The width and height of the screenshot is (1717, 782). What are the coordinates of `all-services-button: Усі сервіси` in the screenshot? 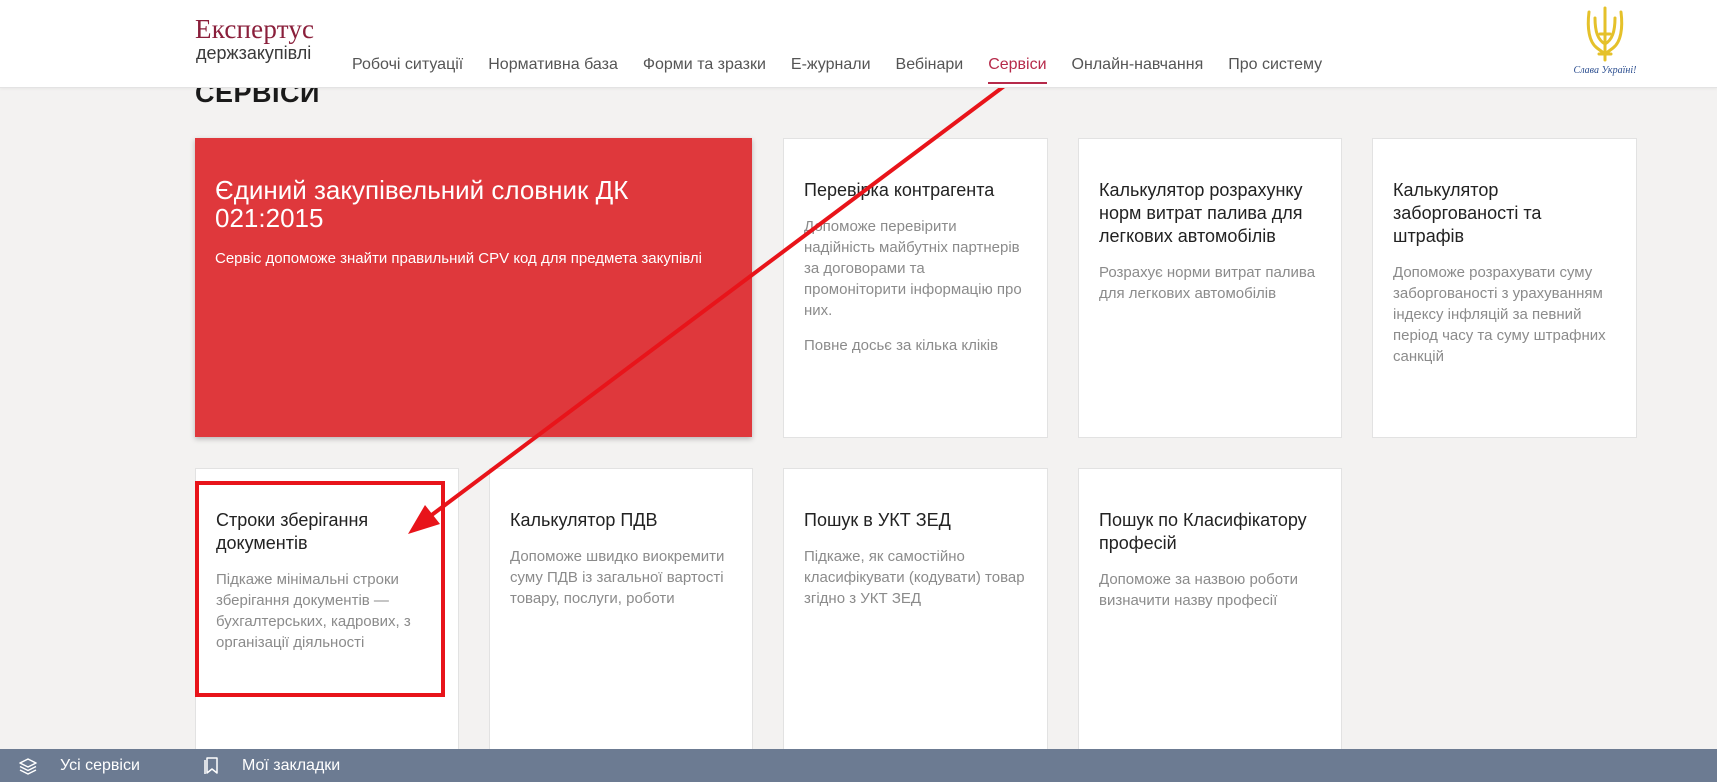 It's located at (79, 765).